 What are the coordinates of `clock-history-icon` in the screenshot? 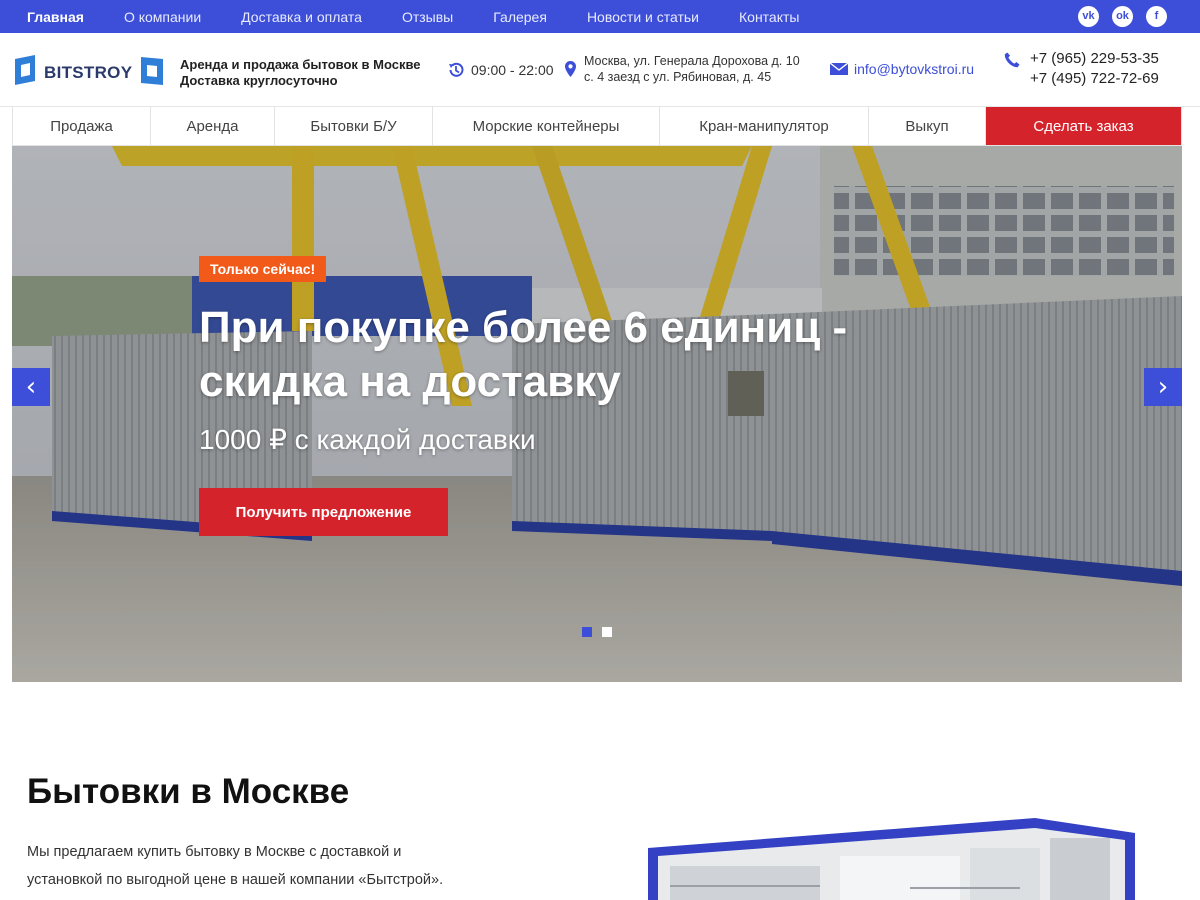 It's located at (456, 69).